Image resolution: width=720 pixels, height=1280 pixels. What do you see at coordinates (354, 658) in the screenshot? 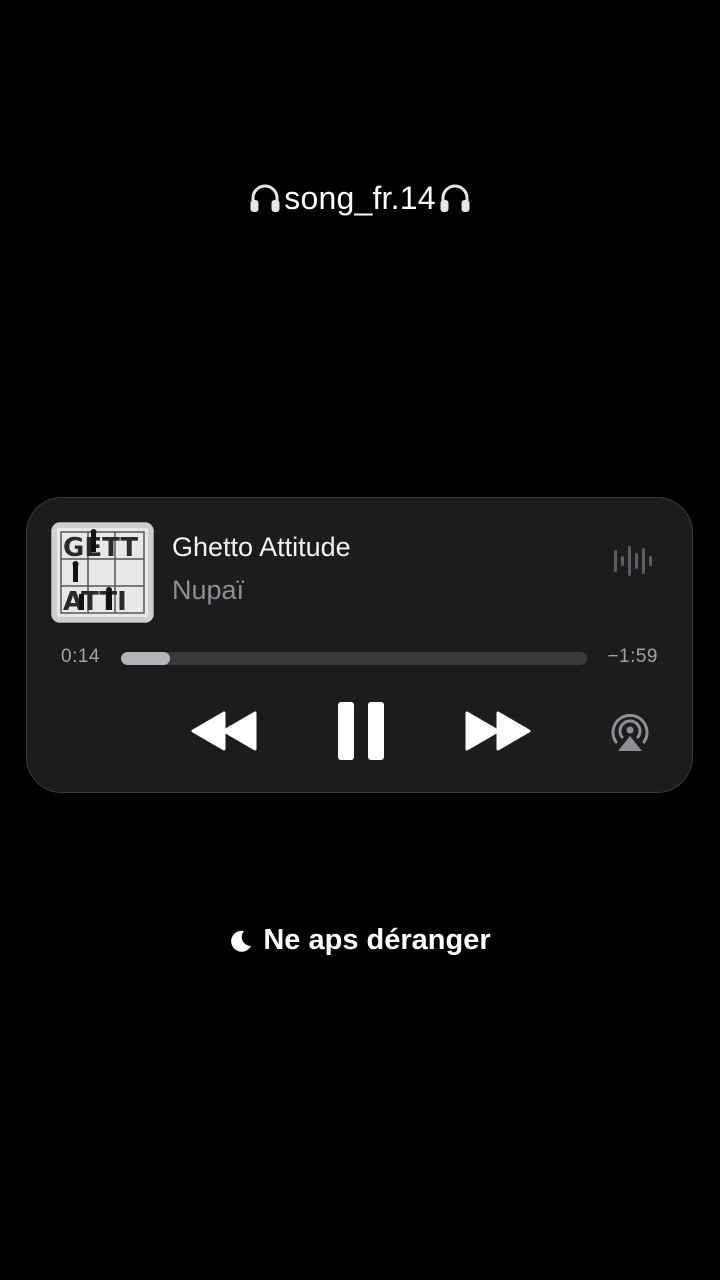
I see `playback-scrubber` at bounding box center [354, 658].